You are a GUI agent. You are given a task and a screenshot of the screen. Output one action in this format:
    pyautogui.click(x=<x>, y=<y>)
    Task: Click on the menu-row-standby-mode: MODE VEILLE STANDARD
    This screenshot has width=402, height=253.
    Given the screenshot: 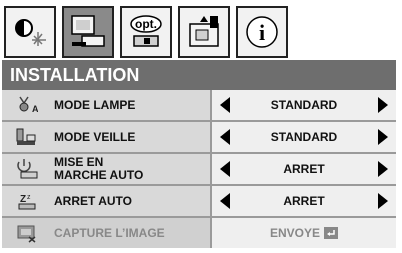 What is the action you would take?
    pyautogui.click(x=199, y=138)
    